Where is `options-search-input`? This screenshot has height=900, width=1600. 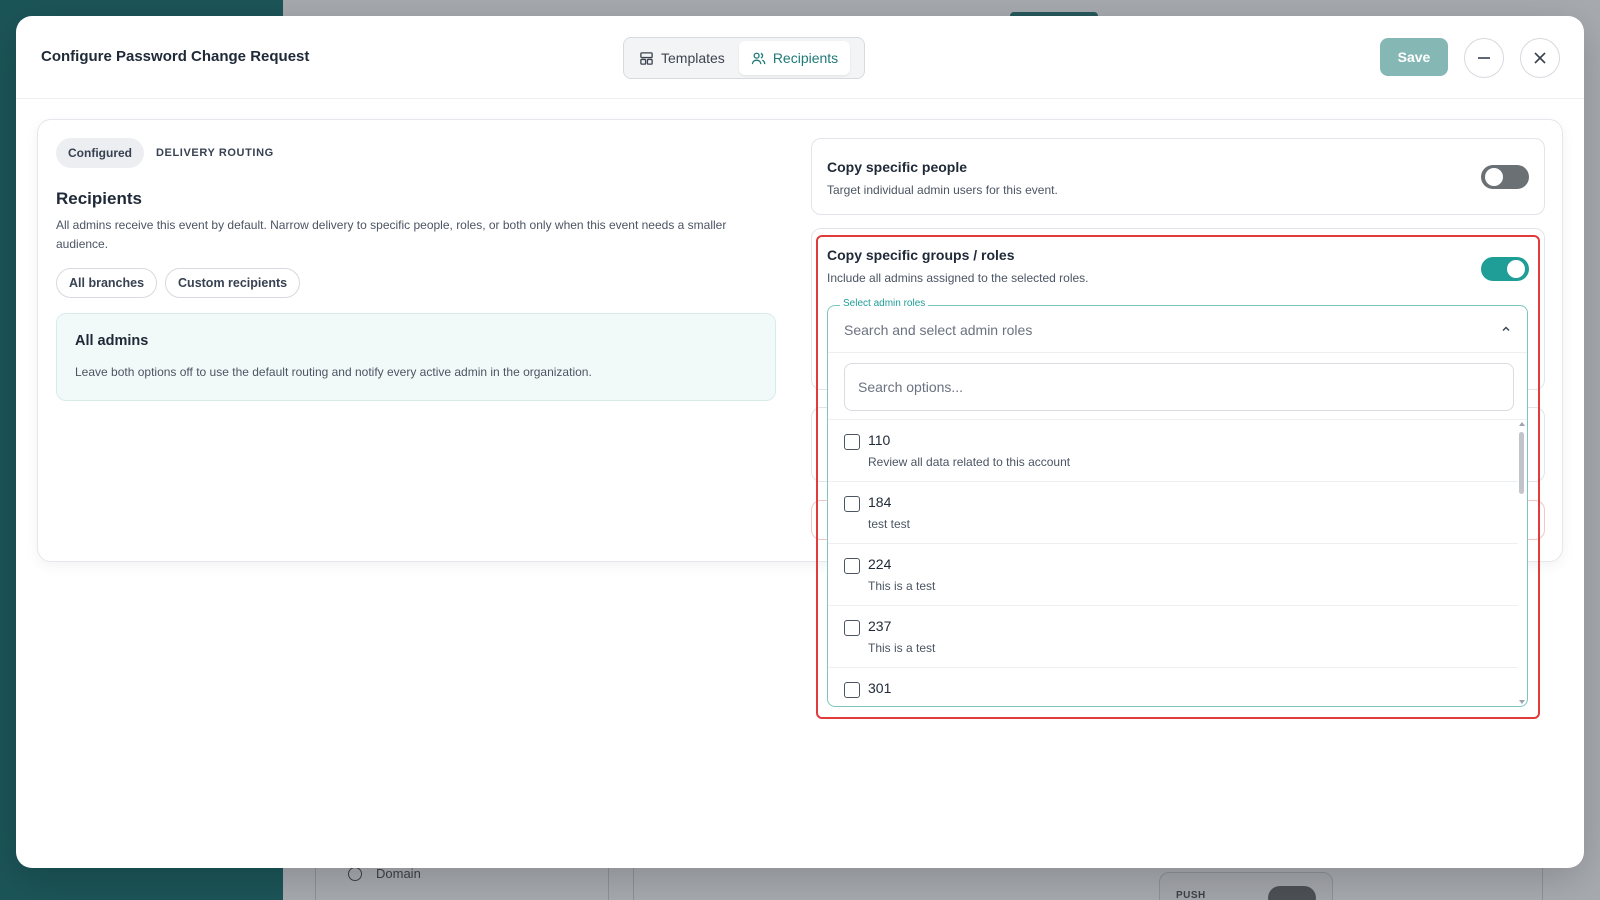 options-search-input is located at coordinates (1179, 387).